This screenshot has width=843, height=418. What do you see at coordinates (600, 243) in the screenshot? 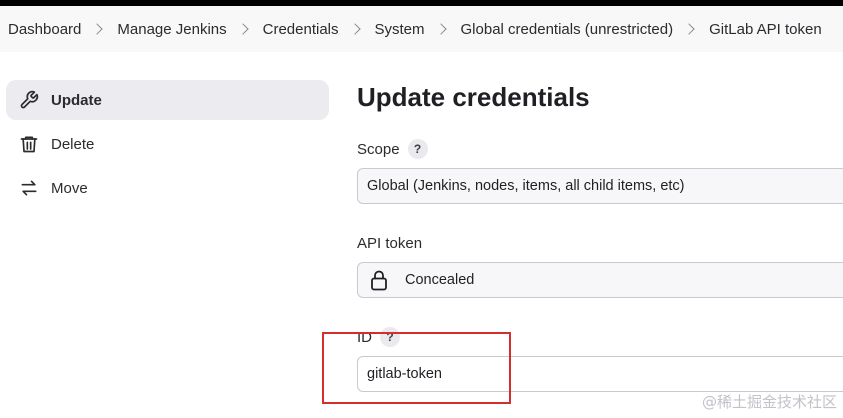
I see `api-token-label-row: API token` at bounding box center [600, 243].